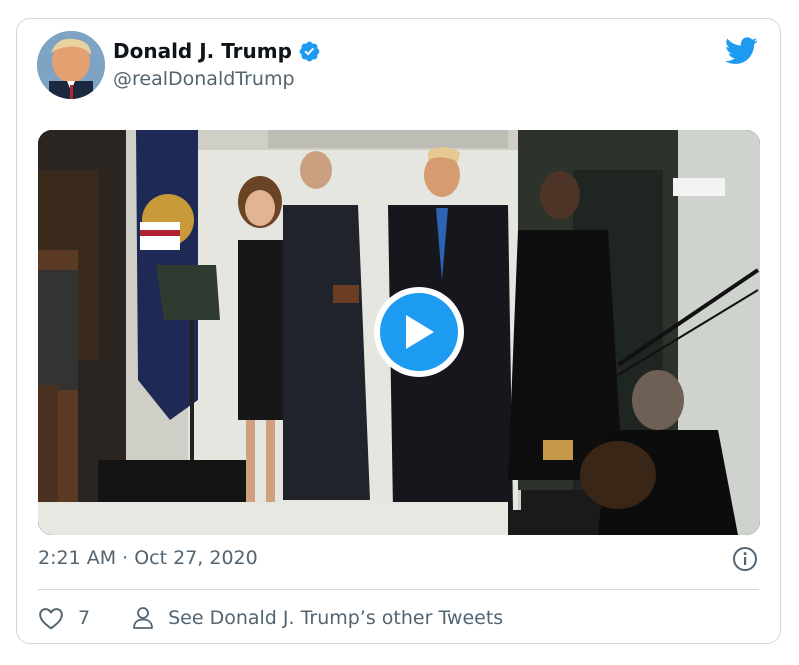 This screenshot has height=665, width=799. I want to click on play-icon, so click(420, 332).